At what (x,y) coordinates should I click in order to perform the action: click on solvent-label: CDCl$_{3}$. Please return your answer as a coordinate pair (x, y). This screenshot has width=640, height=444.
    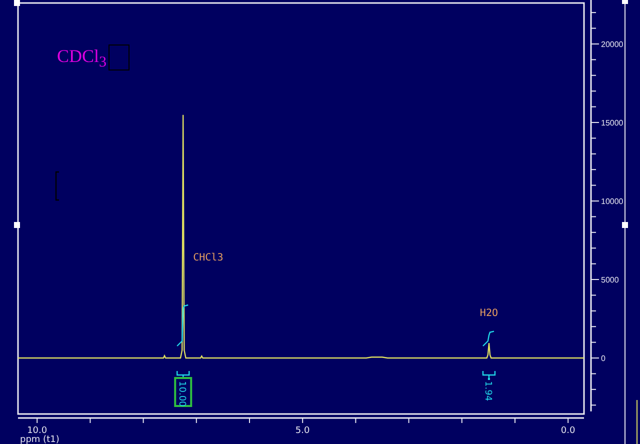
    Looking at the image, I should click on (82, 59).